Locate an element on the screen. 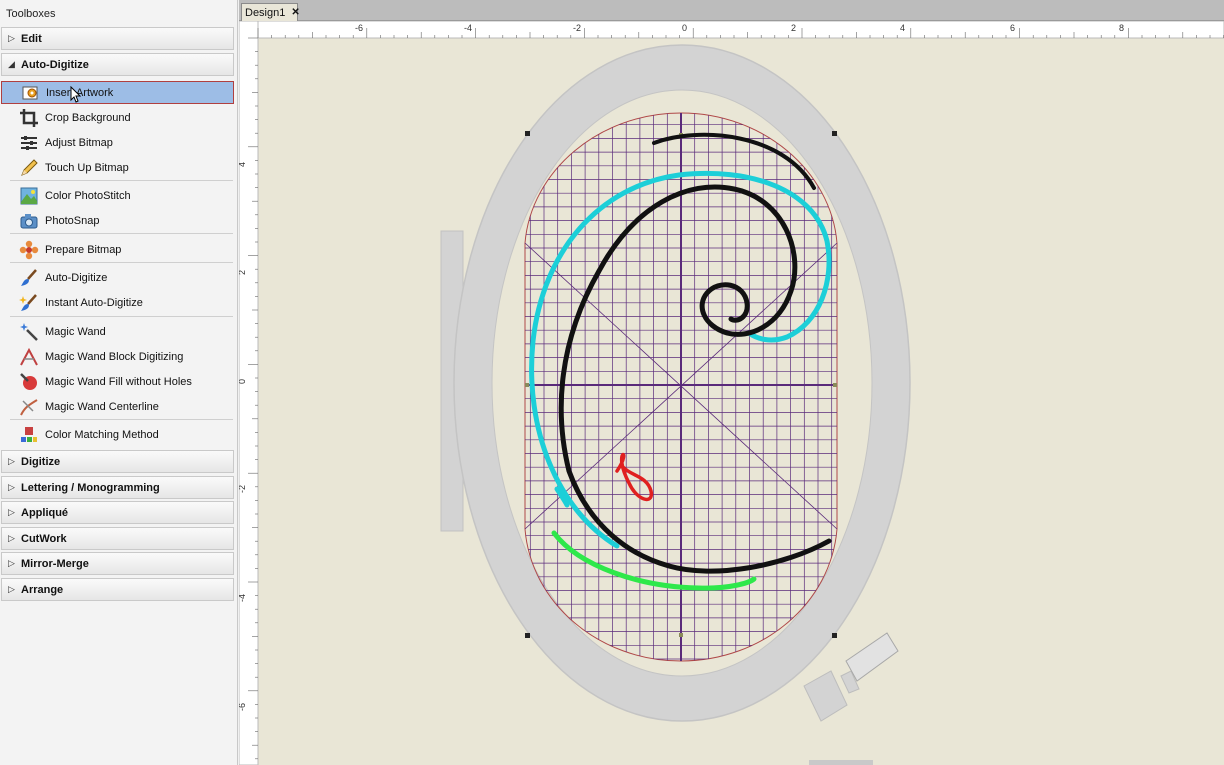 The width and height of the screenshot is (1224, 765). tool-crop-background: Crop Background is located at coordinates (117, 117).